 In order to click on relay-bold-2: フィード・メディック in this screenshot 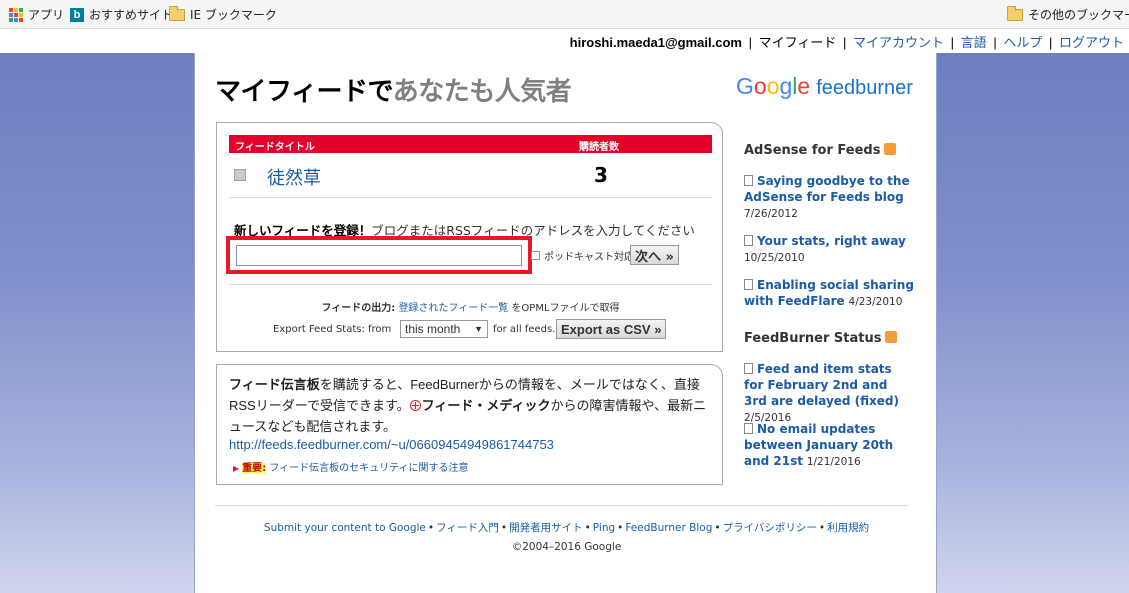, I will do `click(486, 406)`.